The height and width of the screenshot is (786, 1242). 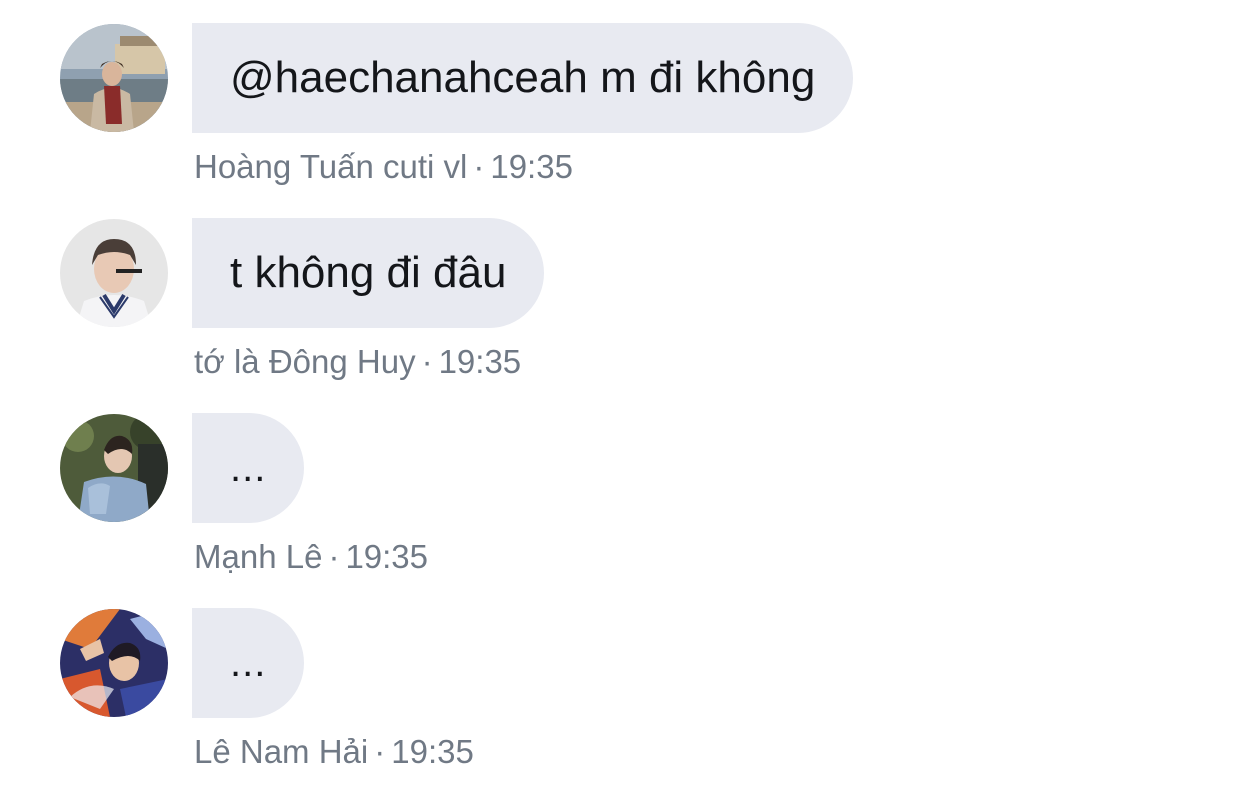 What do you see at coordinates (258, 556) in the screenshot?
I see `sender-name: Mạnh Lê` at bounding box center [258, 556].